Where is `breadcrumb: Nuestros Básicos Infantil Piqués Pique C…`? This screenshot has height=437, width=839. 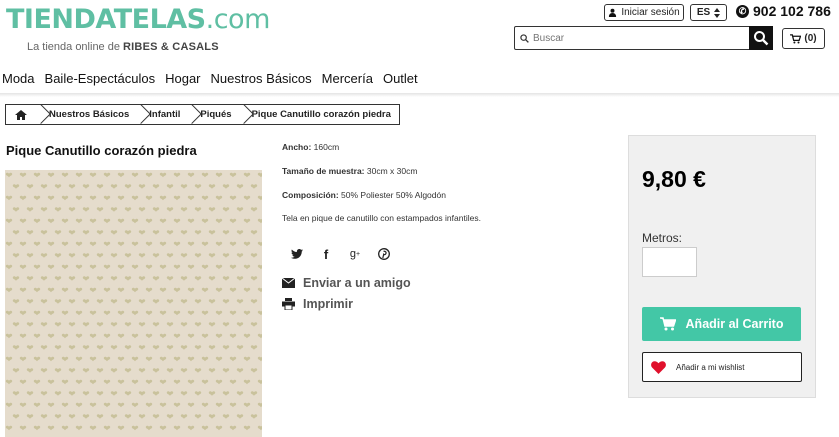 breadcrumb: Nuestros Básicos Infantil Piqués Pique C… is located at coordinates (202, 114).